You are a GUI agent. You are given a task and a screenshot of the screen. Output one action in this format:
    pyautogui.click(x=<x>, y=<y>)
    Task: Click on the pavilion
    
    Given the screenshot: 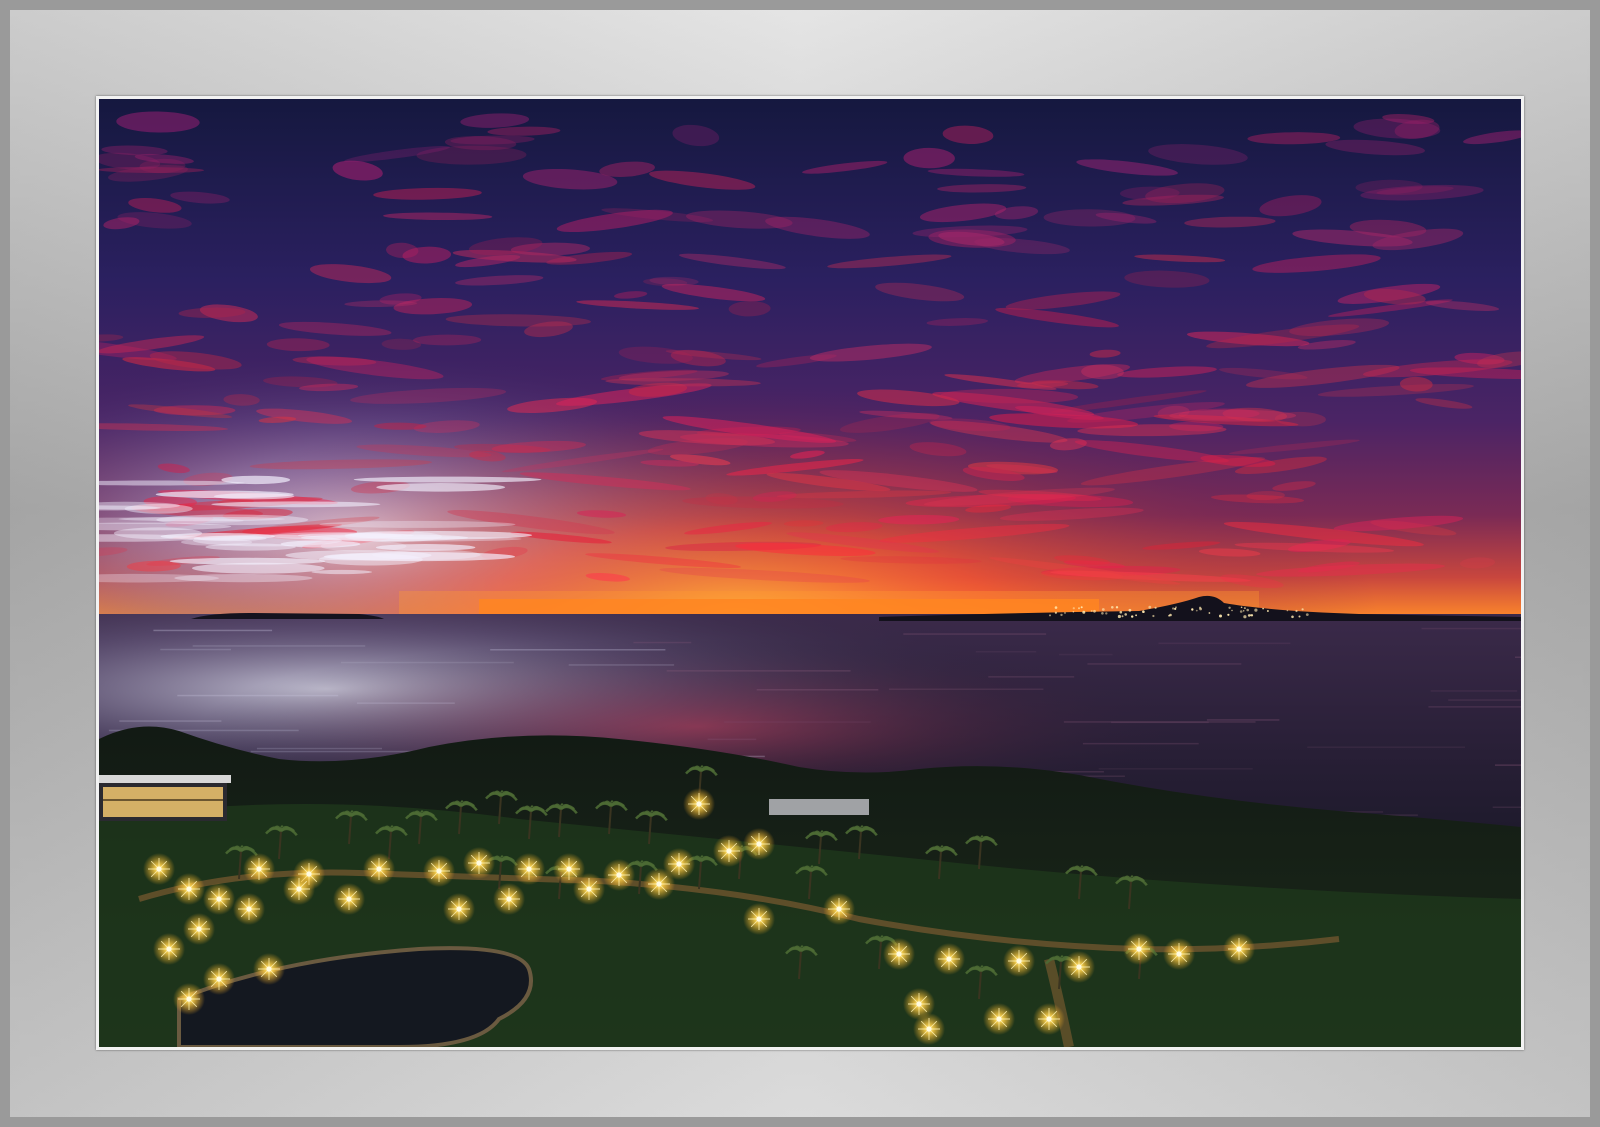 What is the action you would take?
    pyautogui.click(x=819, y=807)
    